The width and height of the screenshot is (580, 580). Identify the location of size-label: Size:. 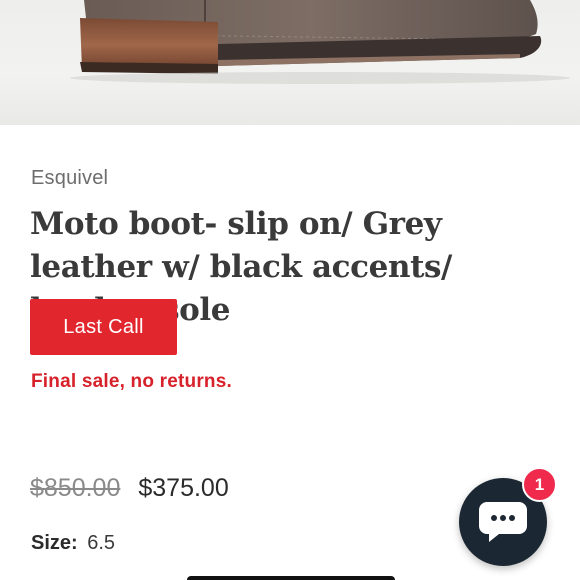
(54, 543).